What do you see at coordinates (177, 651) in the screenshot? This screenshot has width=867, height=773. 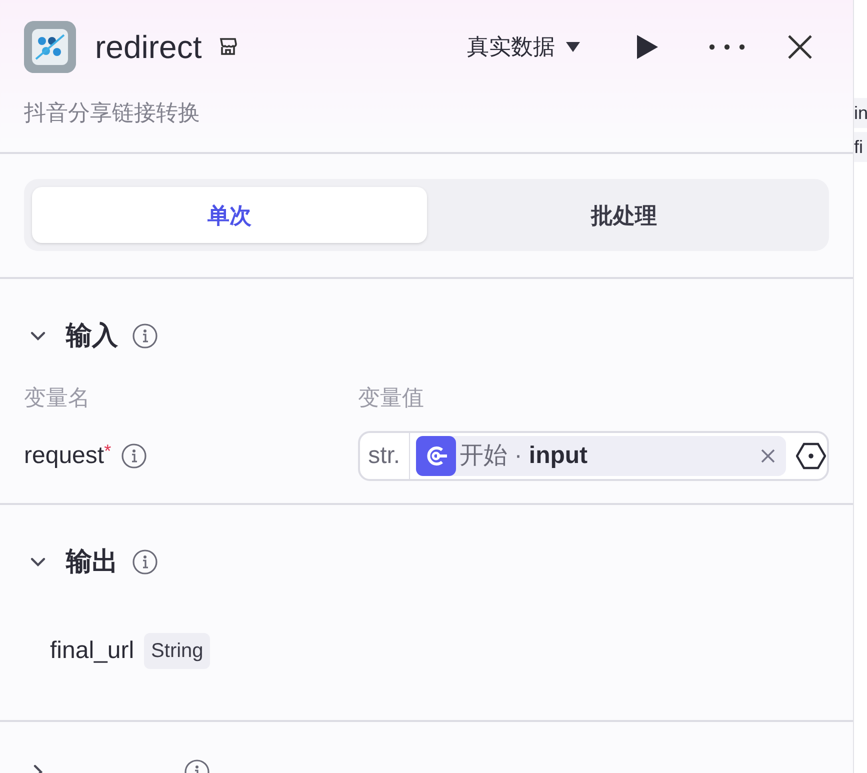 I see `type-badge: String` at bounding box center [177, 651].